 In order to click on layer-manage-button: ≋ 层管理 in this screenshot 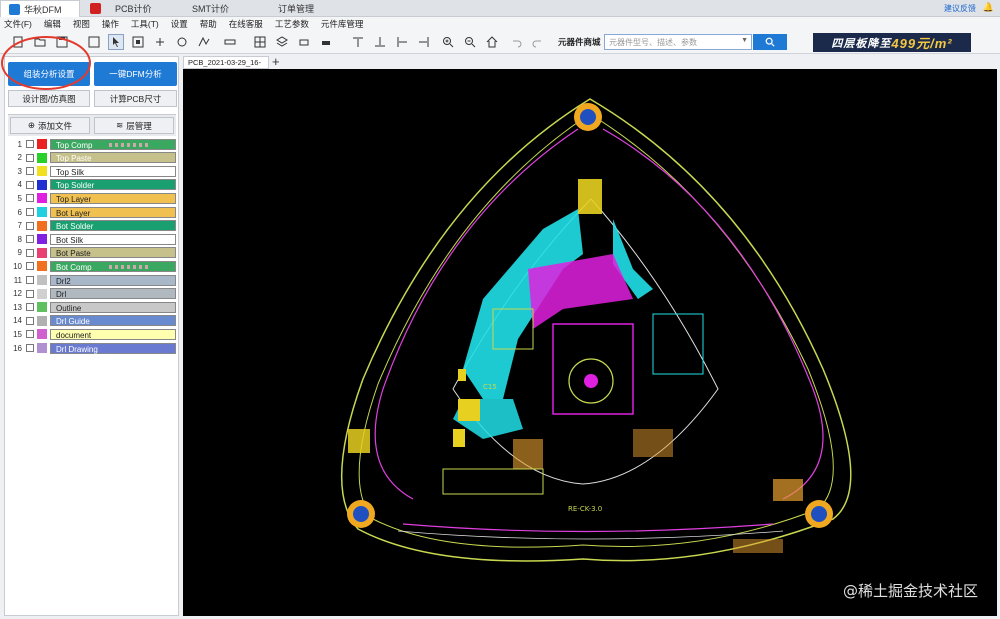, I will do `click(134, 125)`.